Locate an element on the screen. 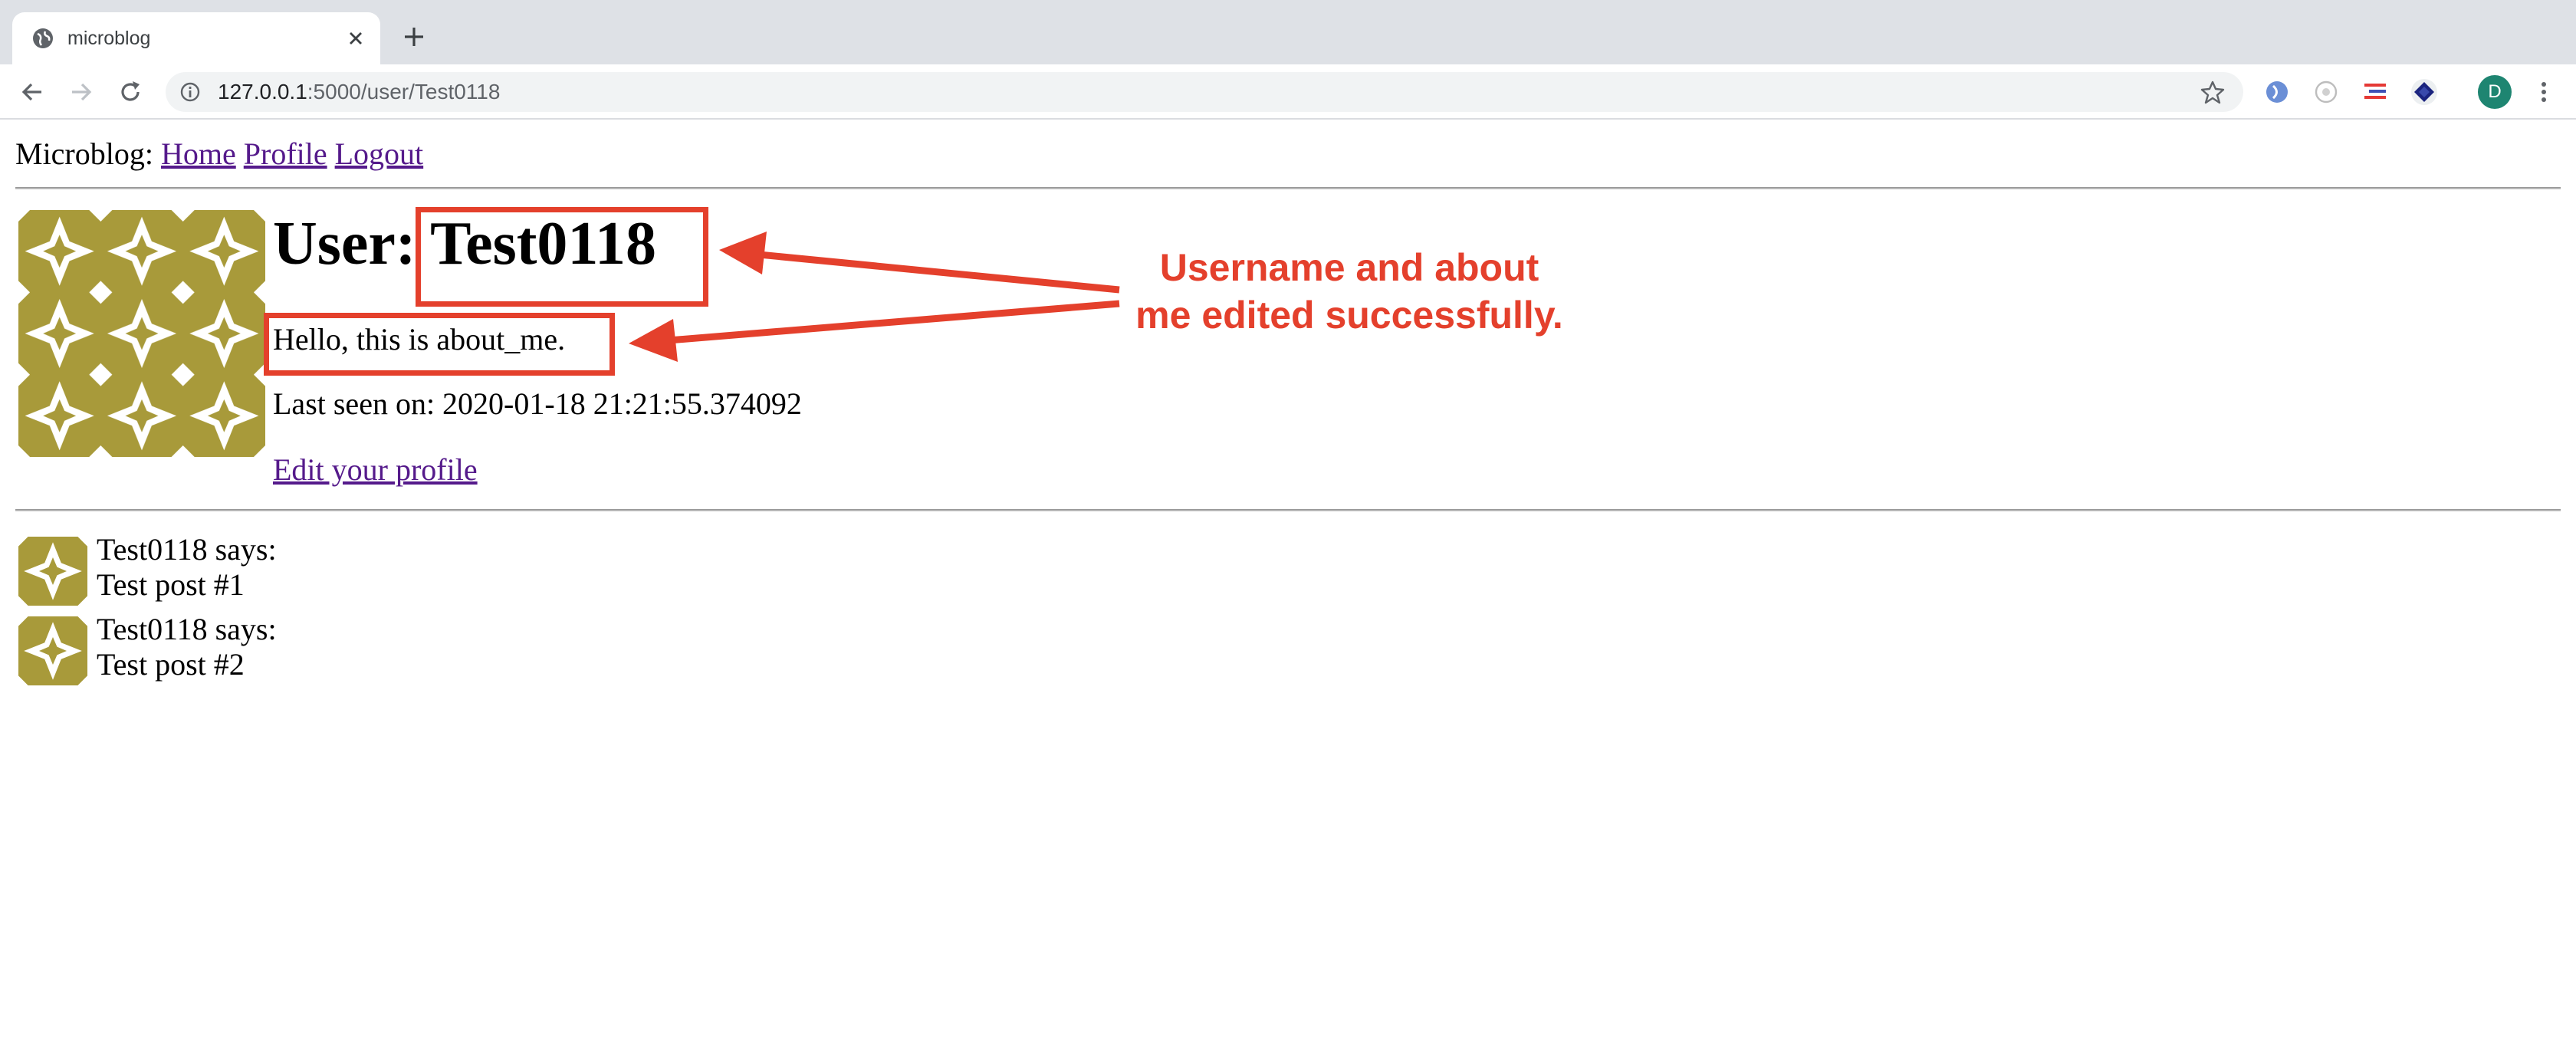 The width and height of the screenshot is (2576, 1058). browser-toolbar: 127.0.0.1:5000/user/Test0118 D is located at coordinates (1288, 92).